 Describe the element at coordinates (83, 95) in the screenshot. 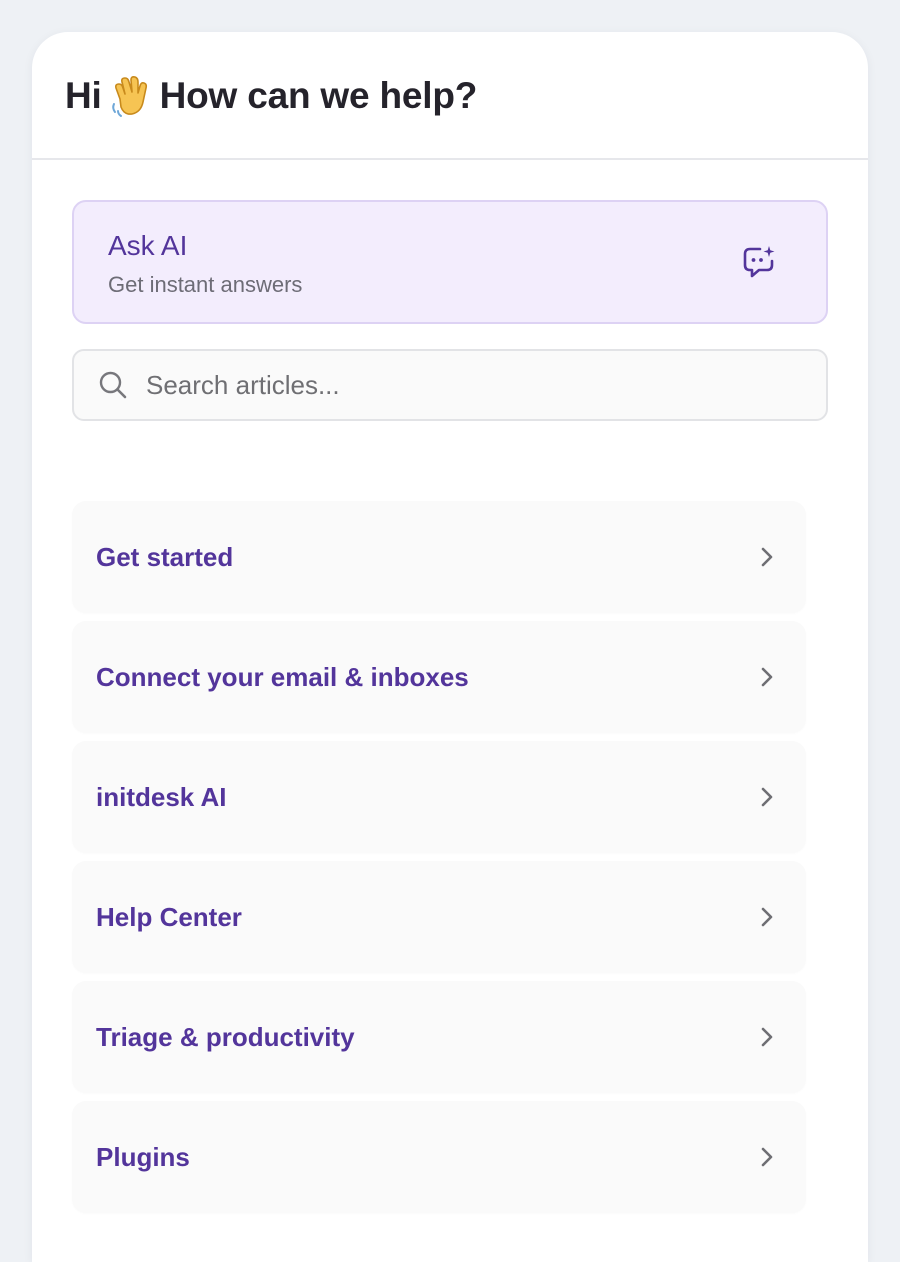

I see `greeting-prefix: Hi` at that location.